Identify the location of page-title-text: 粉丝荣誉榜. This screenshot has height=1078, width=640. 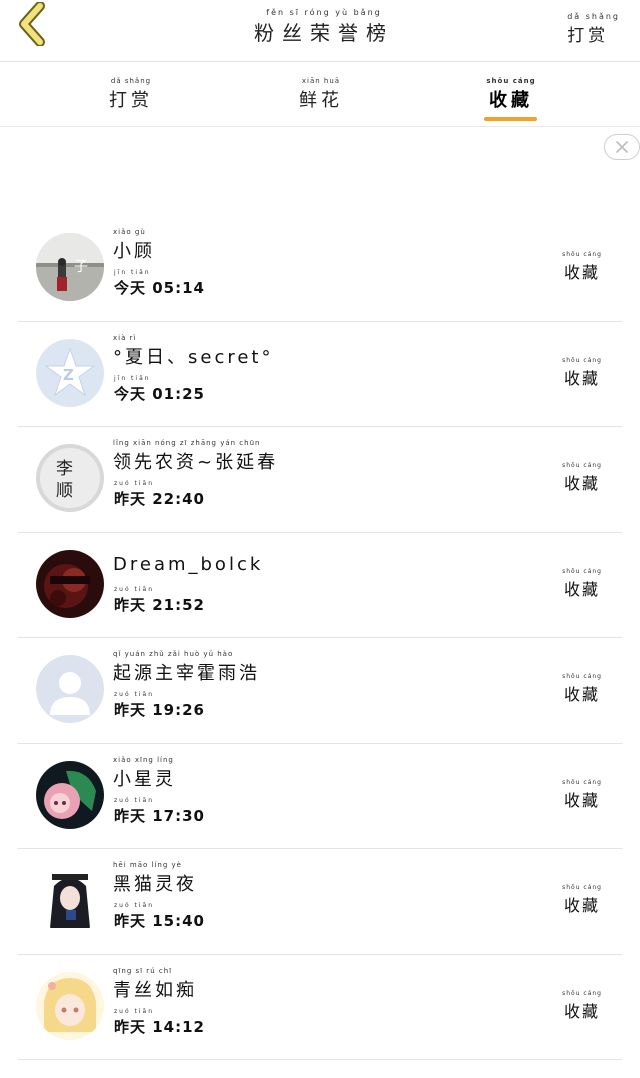
(324, 33).